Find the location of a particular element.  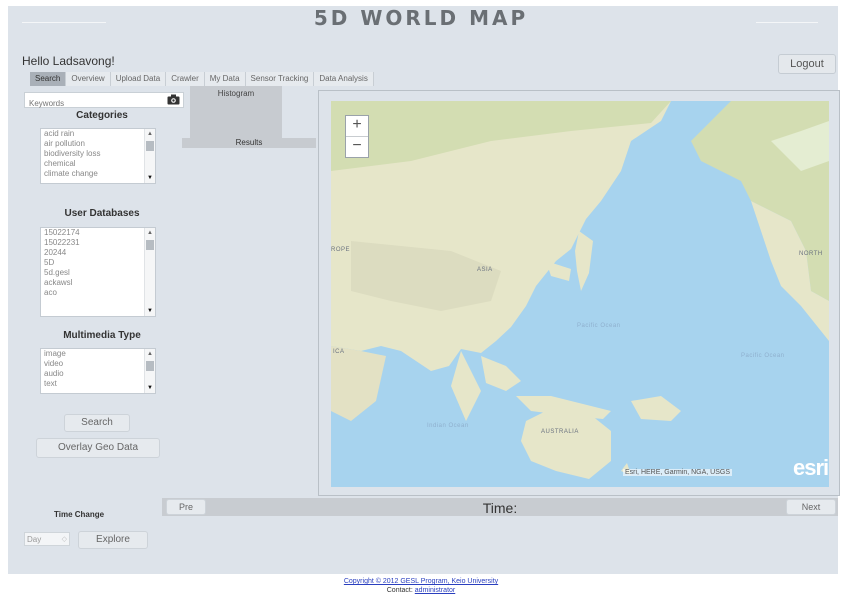

database-item: 5d.gesl is located at coordinates (98, 273).